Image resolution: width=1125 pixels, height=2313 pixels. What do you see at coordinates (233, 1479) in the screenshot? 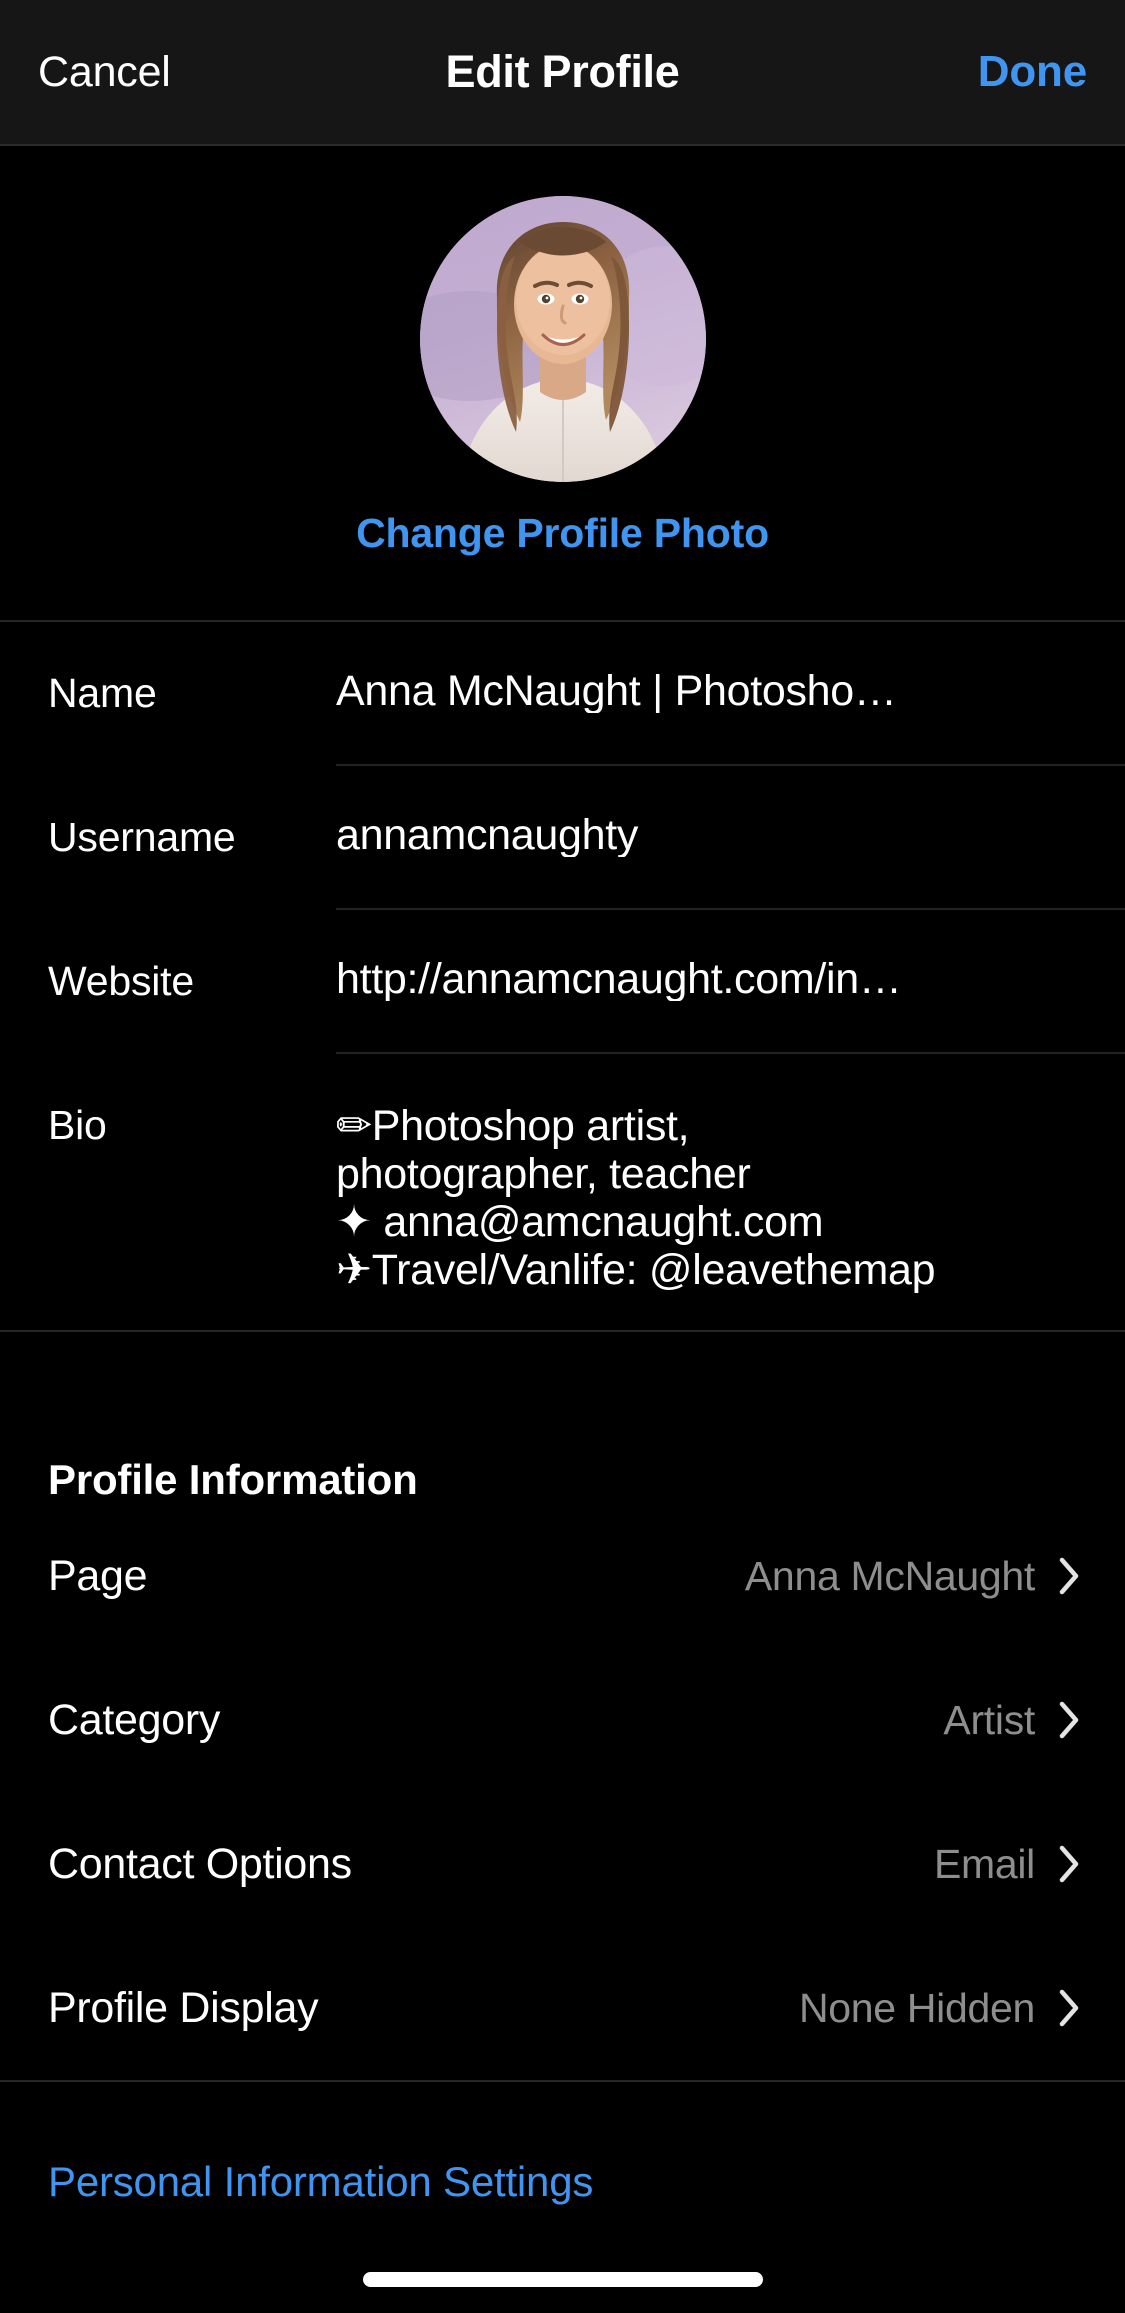
I see `profile-information-heading: Profile Information` at bounding box center [233, 1479].